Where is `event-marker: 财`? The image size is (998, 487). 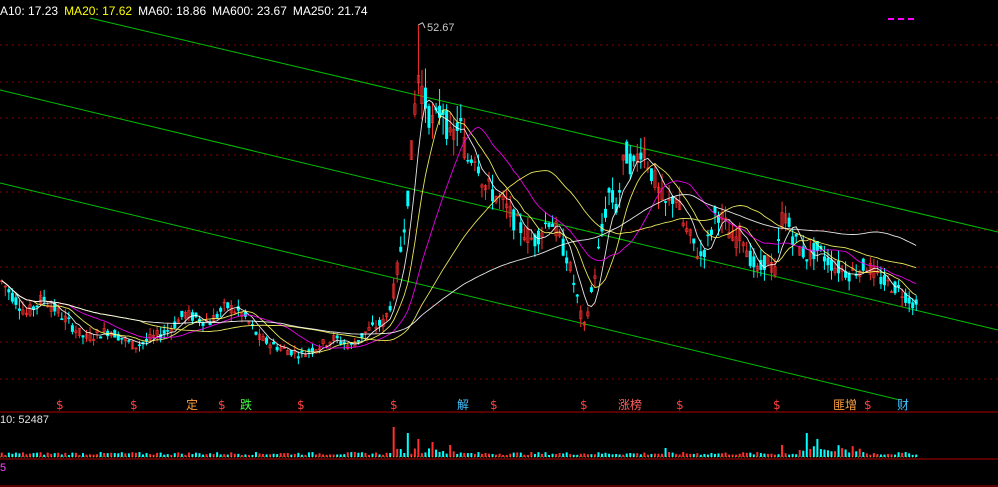
event-marker: 财 is located at coordinates (903, 405).